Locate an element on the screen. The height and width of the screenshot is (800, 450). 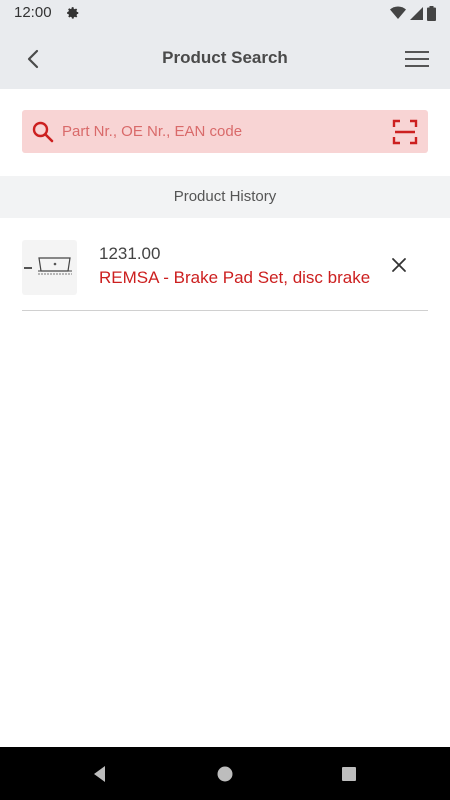
search-box is located at coordinates (225, 131).